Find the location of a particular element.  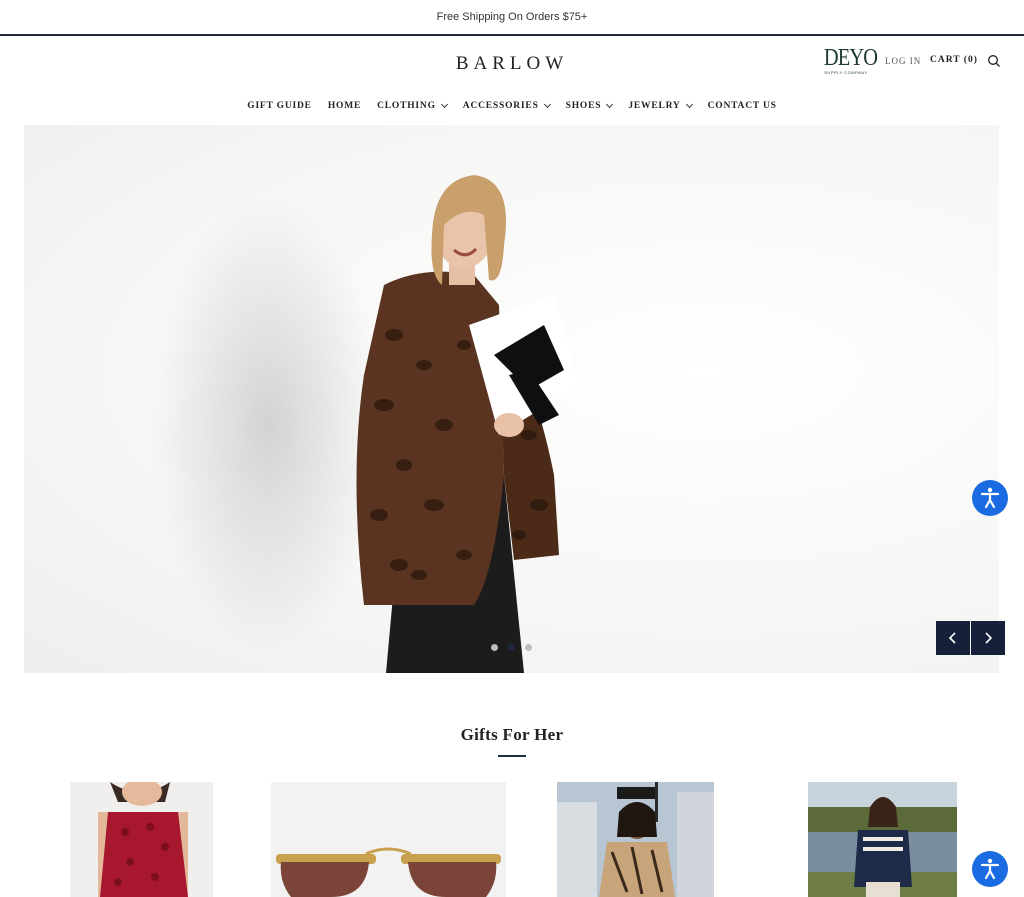

hero-model-image is located at coordinates (467, 424).